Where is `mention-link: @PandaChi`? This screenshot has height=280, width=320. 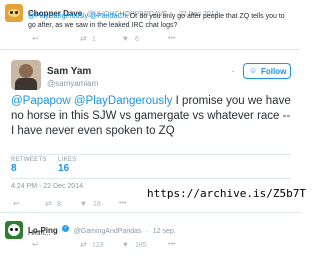
mention-link: @PandaChi is located at coordinates (109, 16).